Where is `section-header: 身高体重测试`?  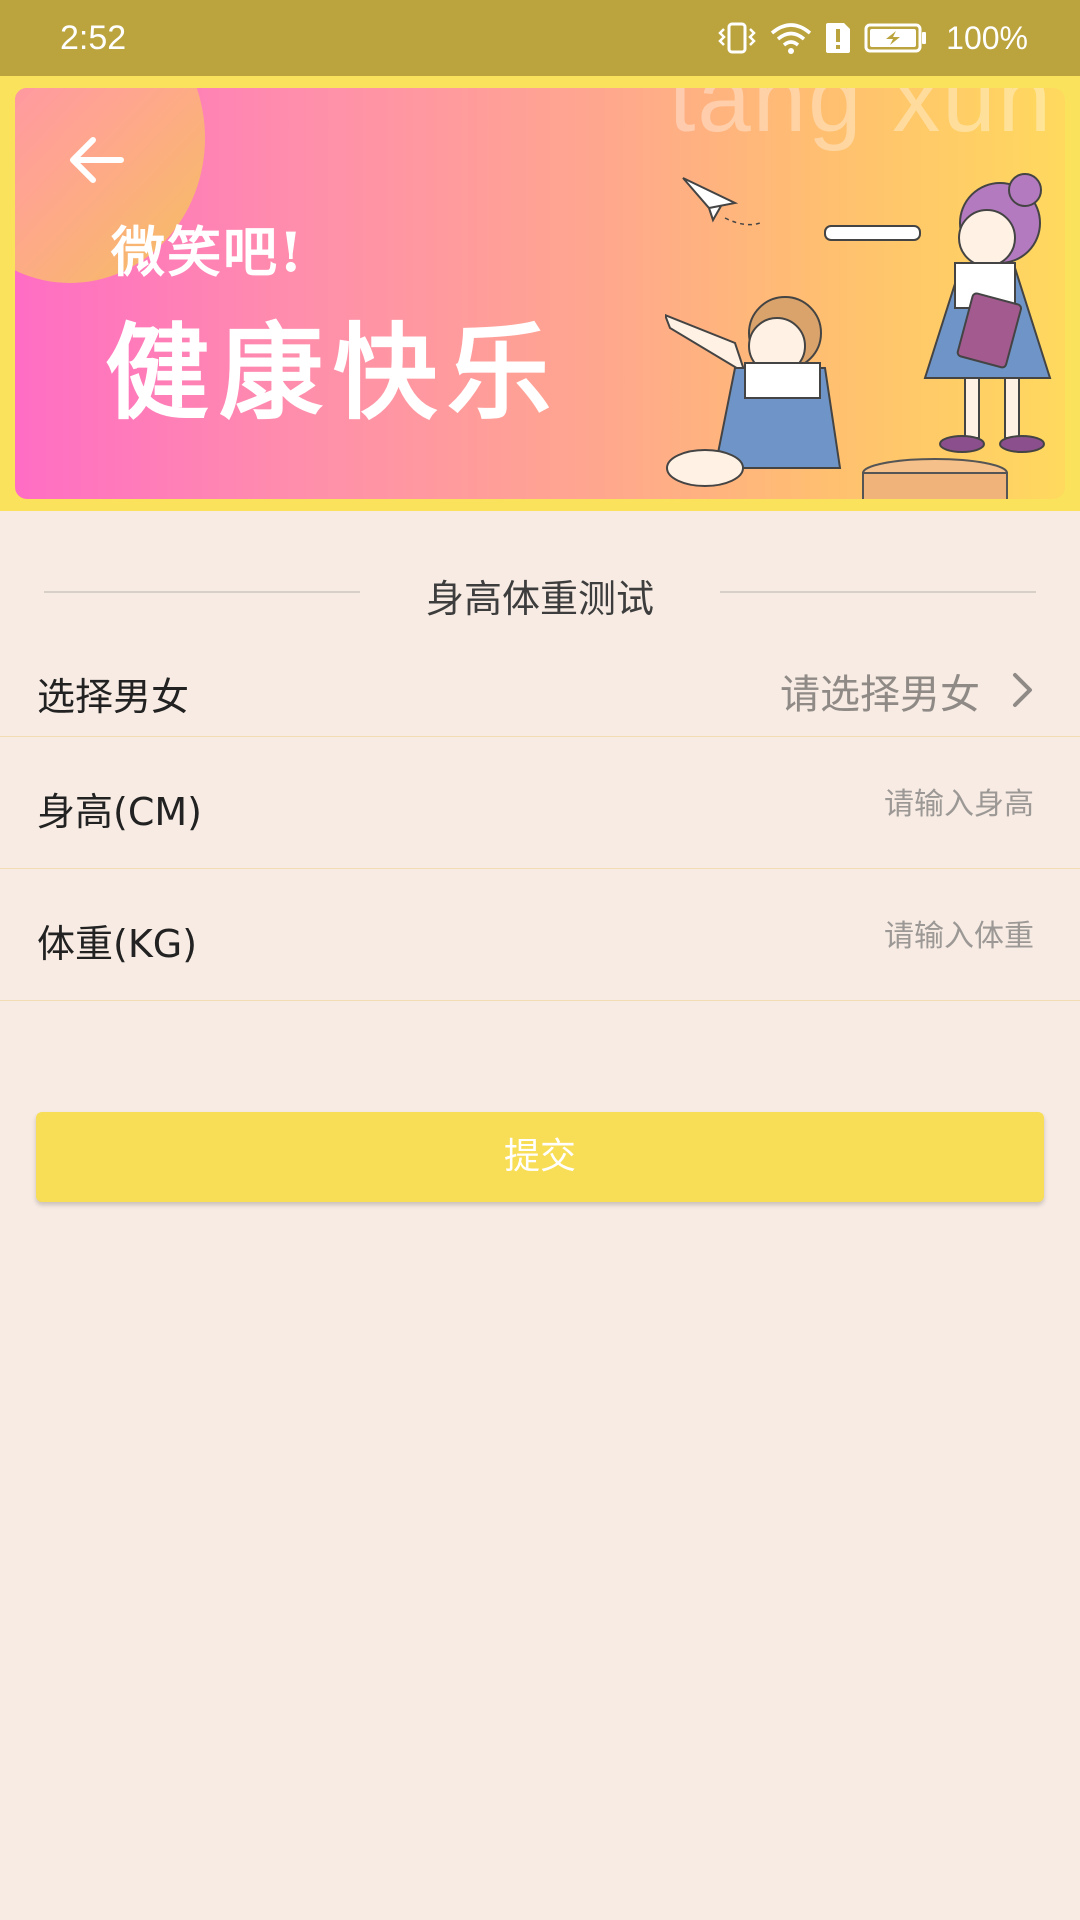 section-header: 身高体重测试 is located at coordinates (540, 592).